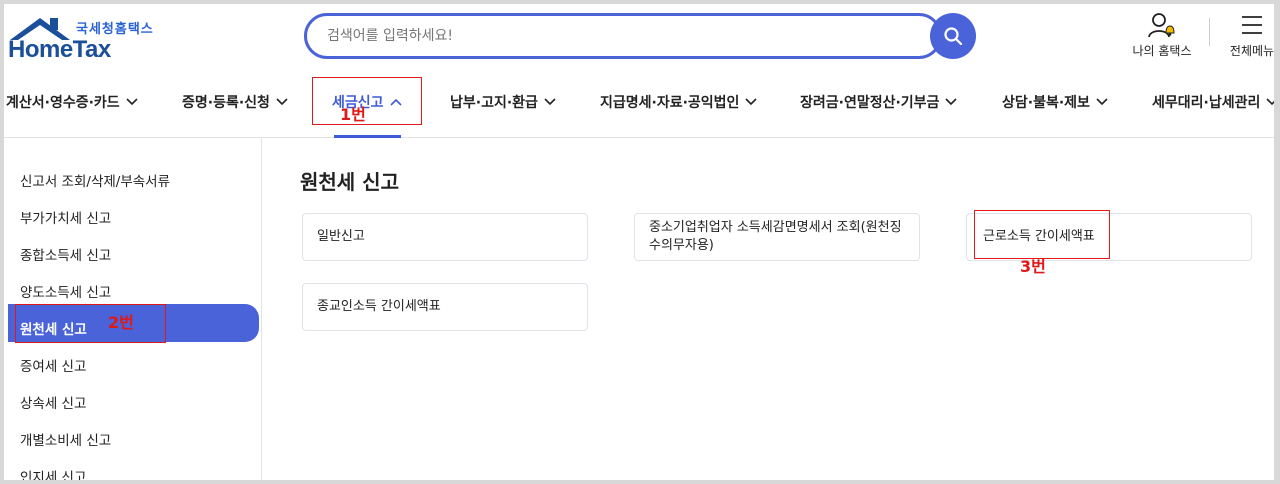 The image size is (1280, 484). Describe the element at coordinates (1162, 51) in the screenshot. I see `my-hometax-label: 나의 홈택스` at that location.